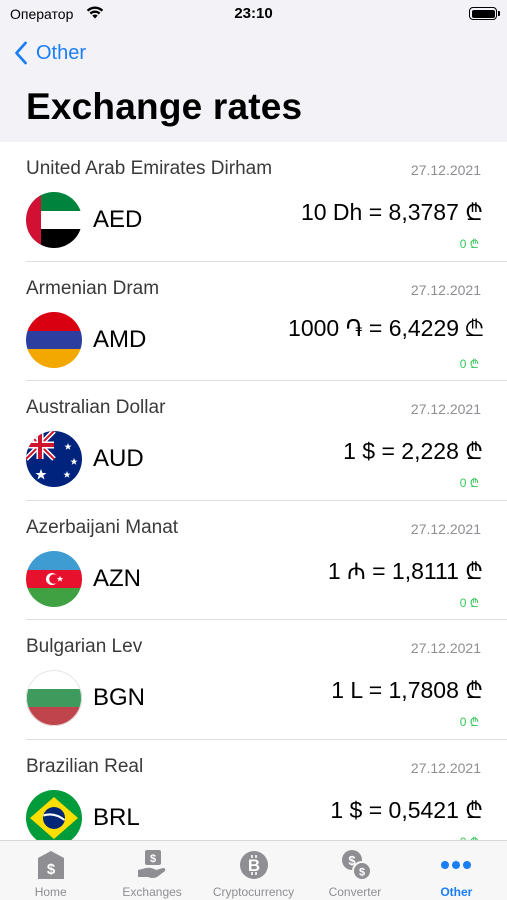 The width and height of the screenshot is (507, 900). Describe the element at coordinates (456, 870) in the screenshot. I see `tab-other: Other` at that location.